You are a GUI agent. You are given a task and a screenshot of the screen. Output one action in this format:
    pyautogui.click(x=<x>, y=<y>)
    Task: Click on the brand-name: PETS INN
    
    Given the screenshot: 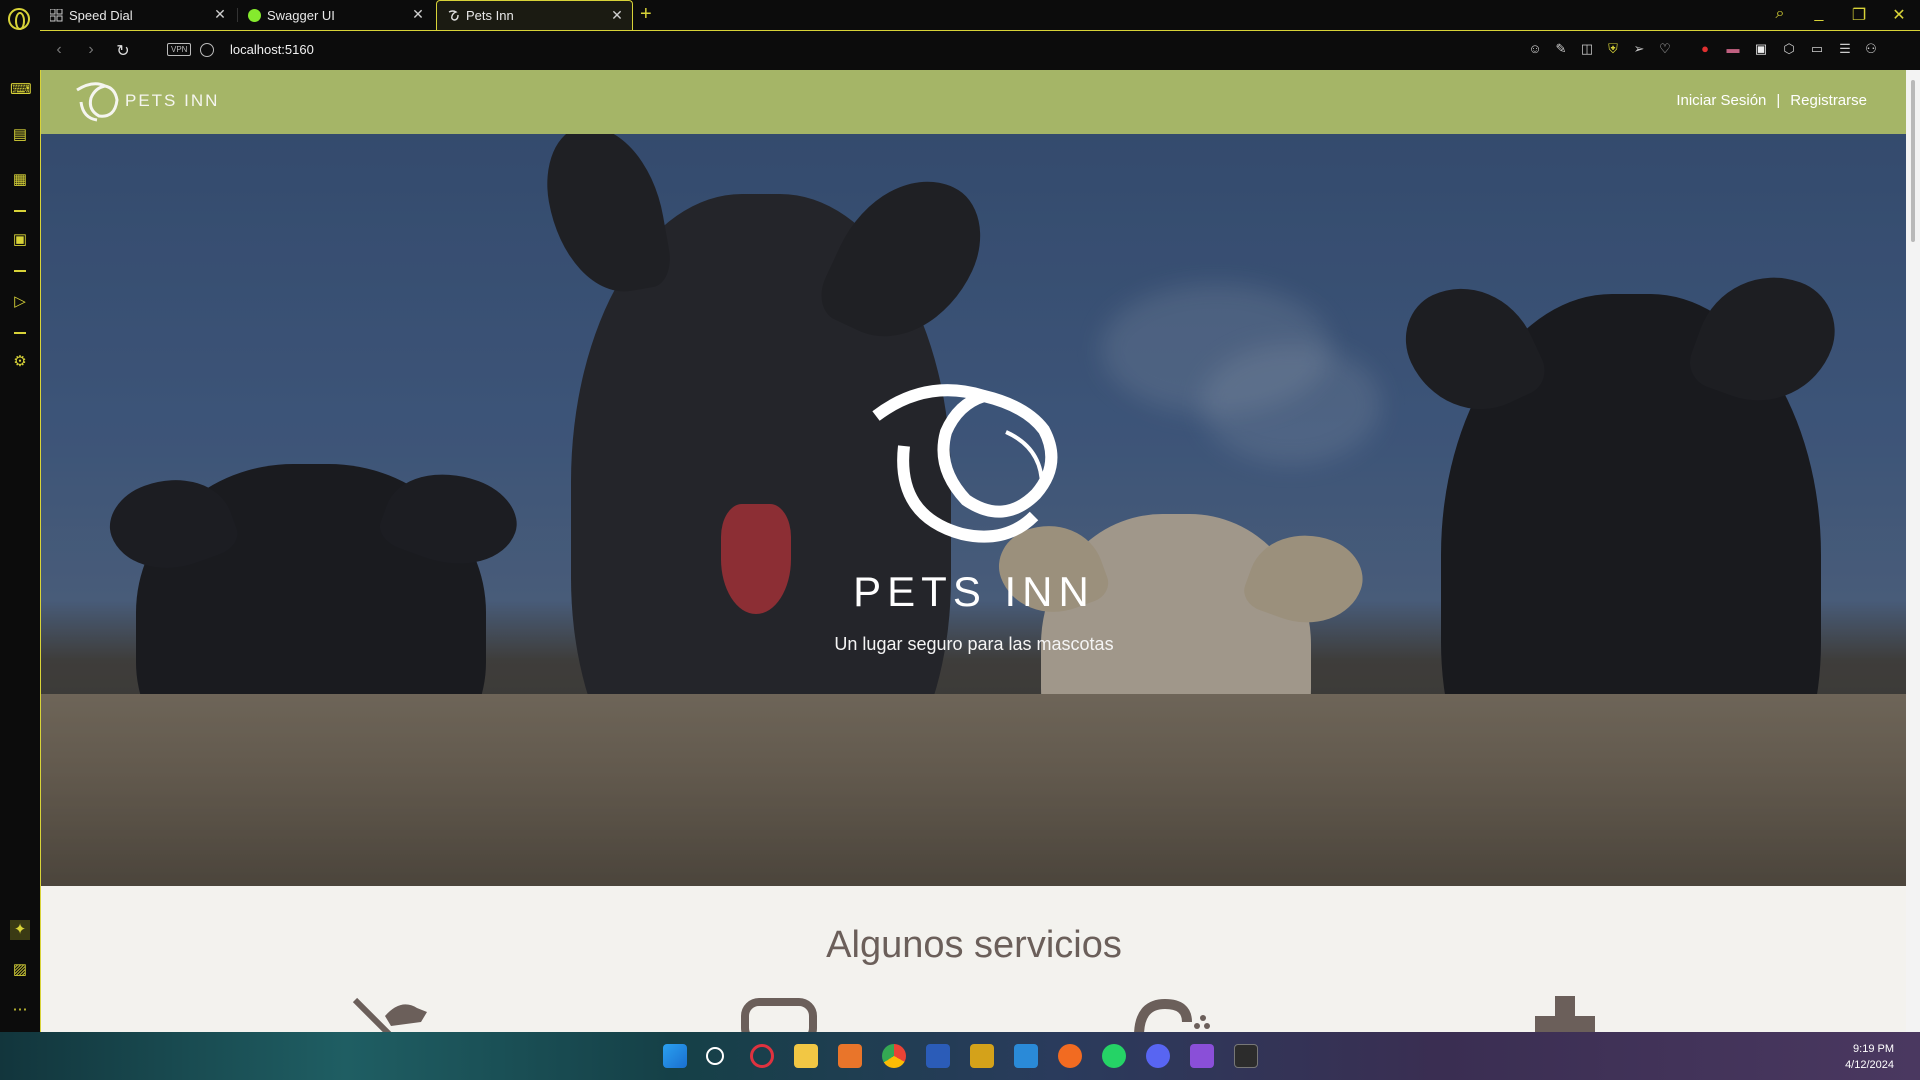 What is the action you would take?
    pyautogui.click(x=172, y=100)
    